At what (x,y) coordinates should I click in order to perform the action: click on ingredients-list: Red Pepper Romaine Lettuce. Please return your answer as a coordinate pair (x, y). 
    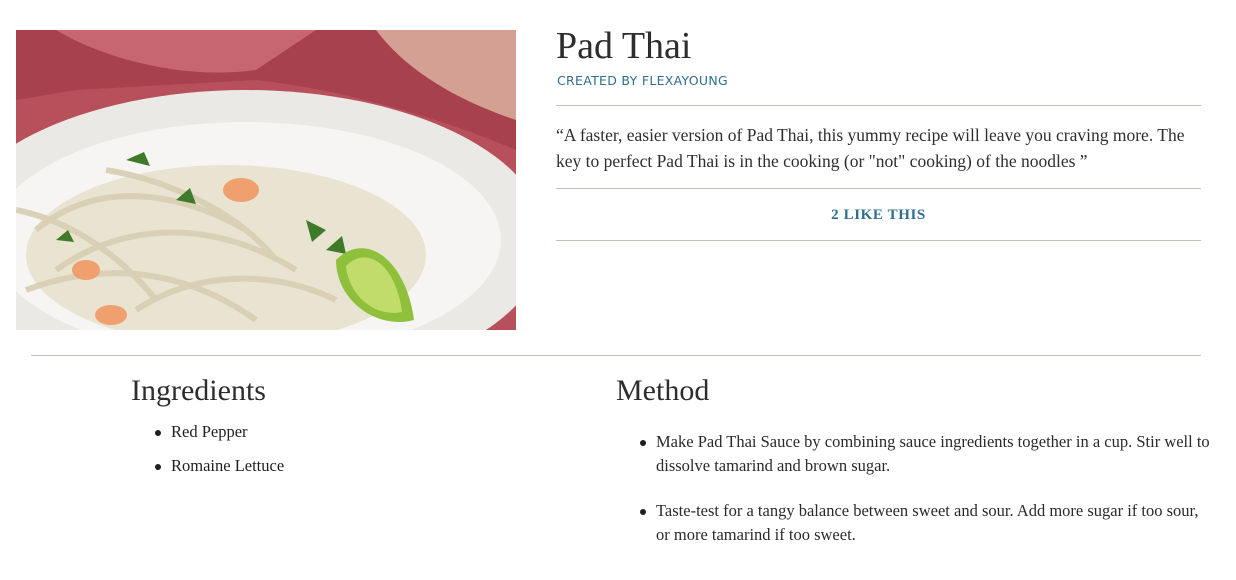
    Looking at the image, I should click on (219, 455).